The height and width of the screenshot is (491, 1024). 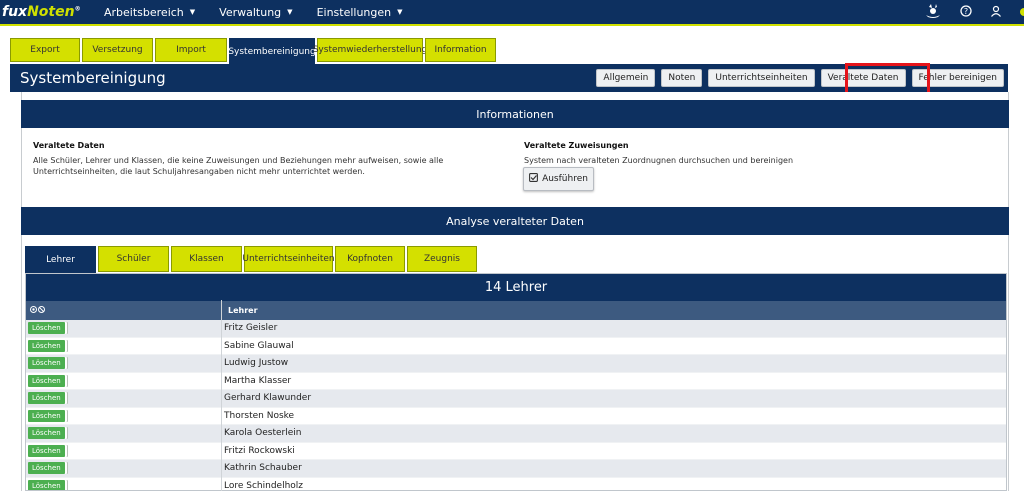 I want to click on table-row: Löschen Fritz Geisler, so click(x=516, y=329).